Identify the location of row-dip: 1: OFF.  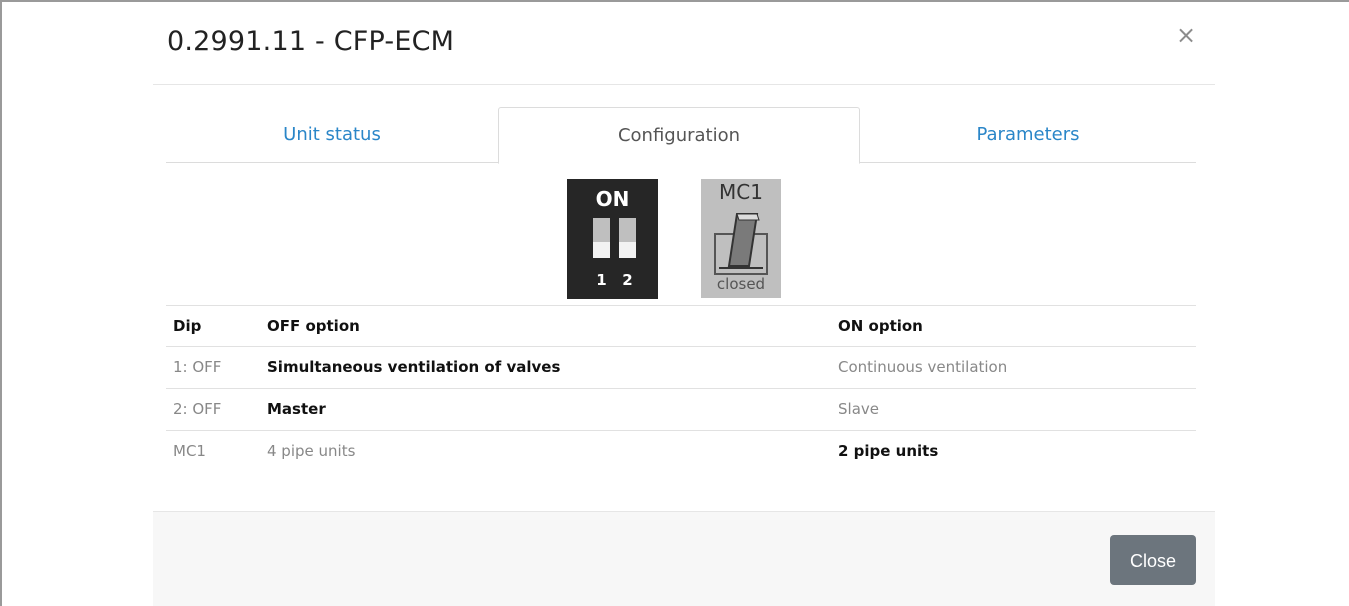
(197, 367).